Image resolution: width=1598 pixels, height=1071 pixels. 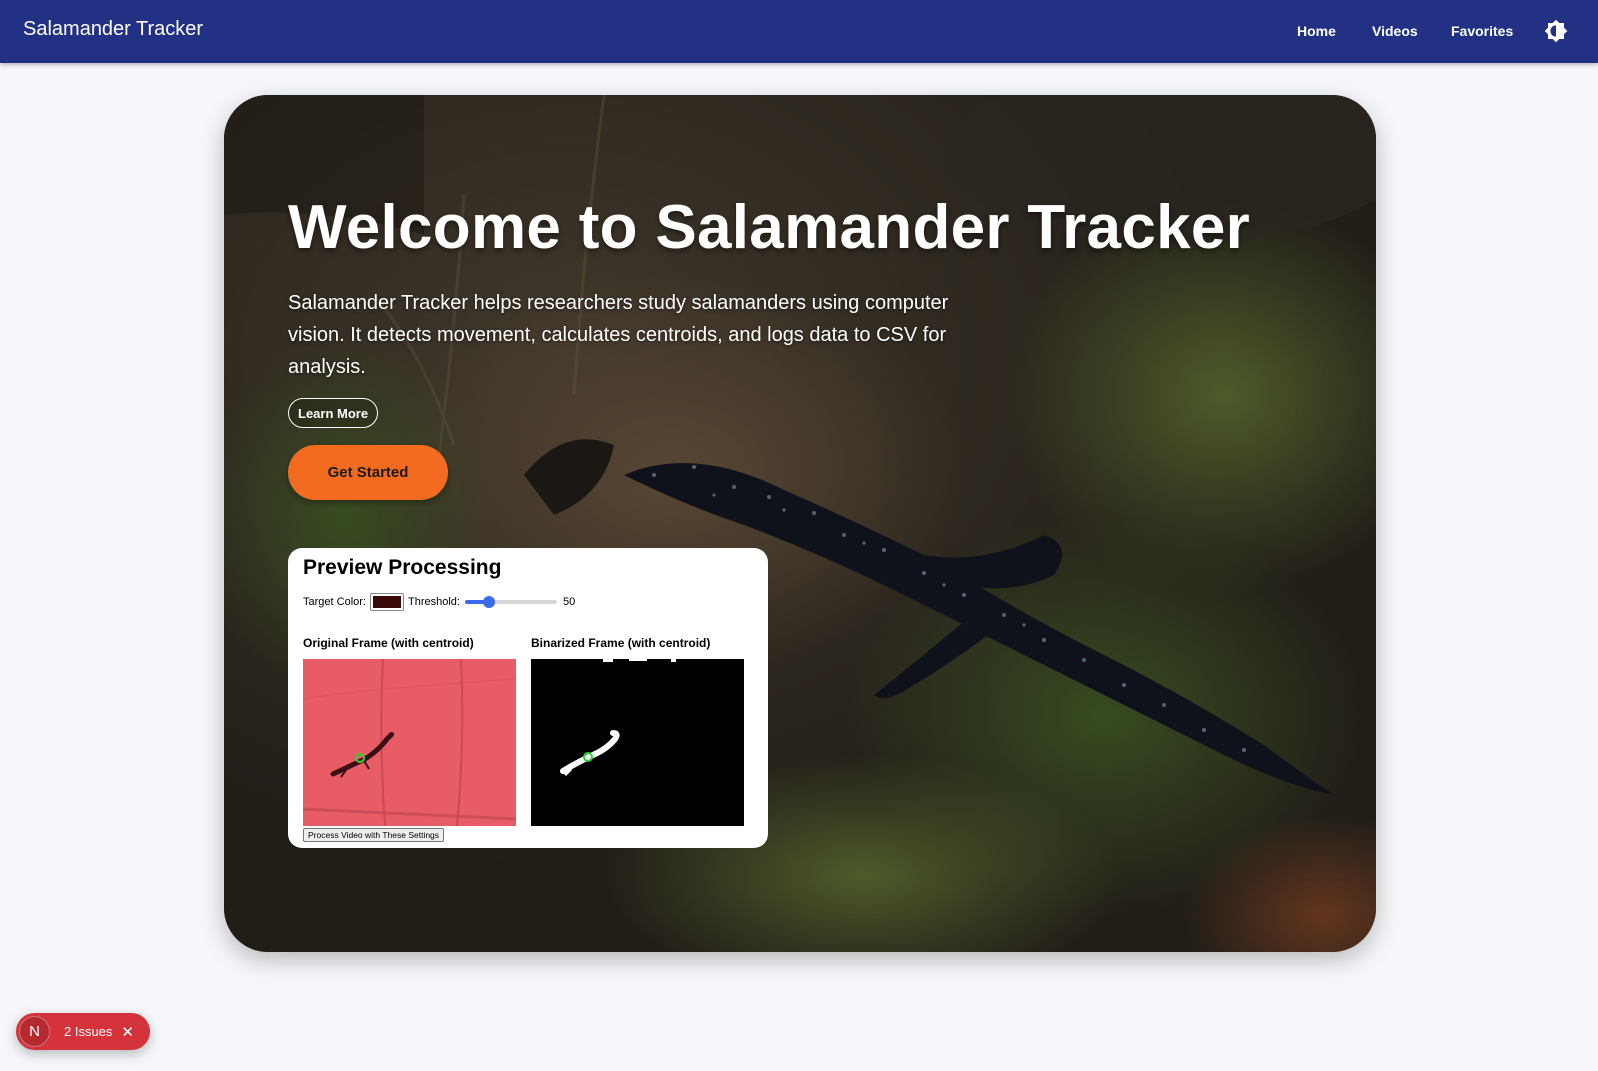 What do you see at coordinates (433, 602) in the screenshot?
I see `threshold-label: Threshold:` at bounding box center [433, 602].